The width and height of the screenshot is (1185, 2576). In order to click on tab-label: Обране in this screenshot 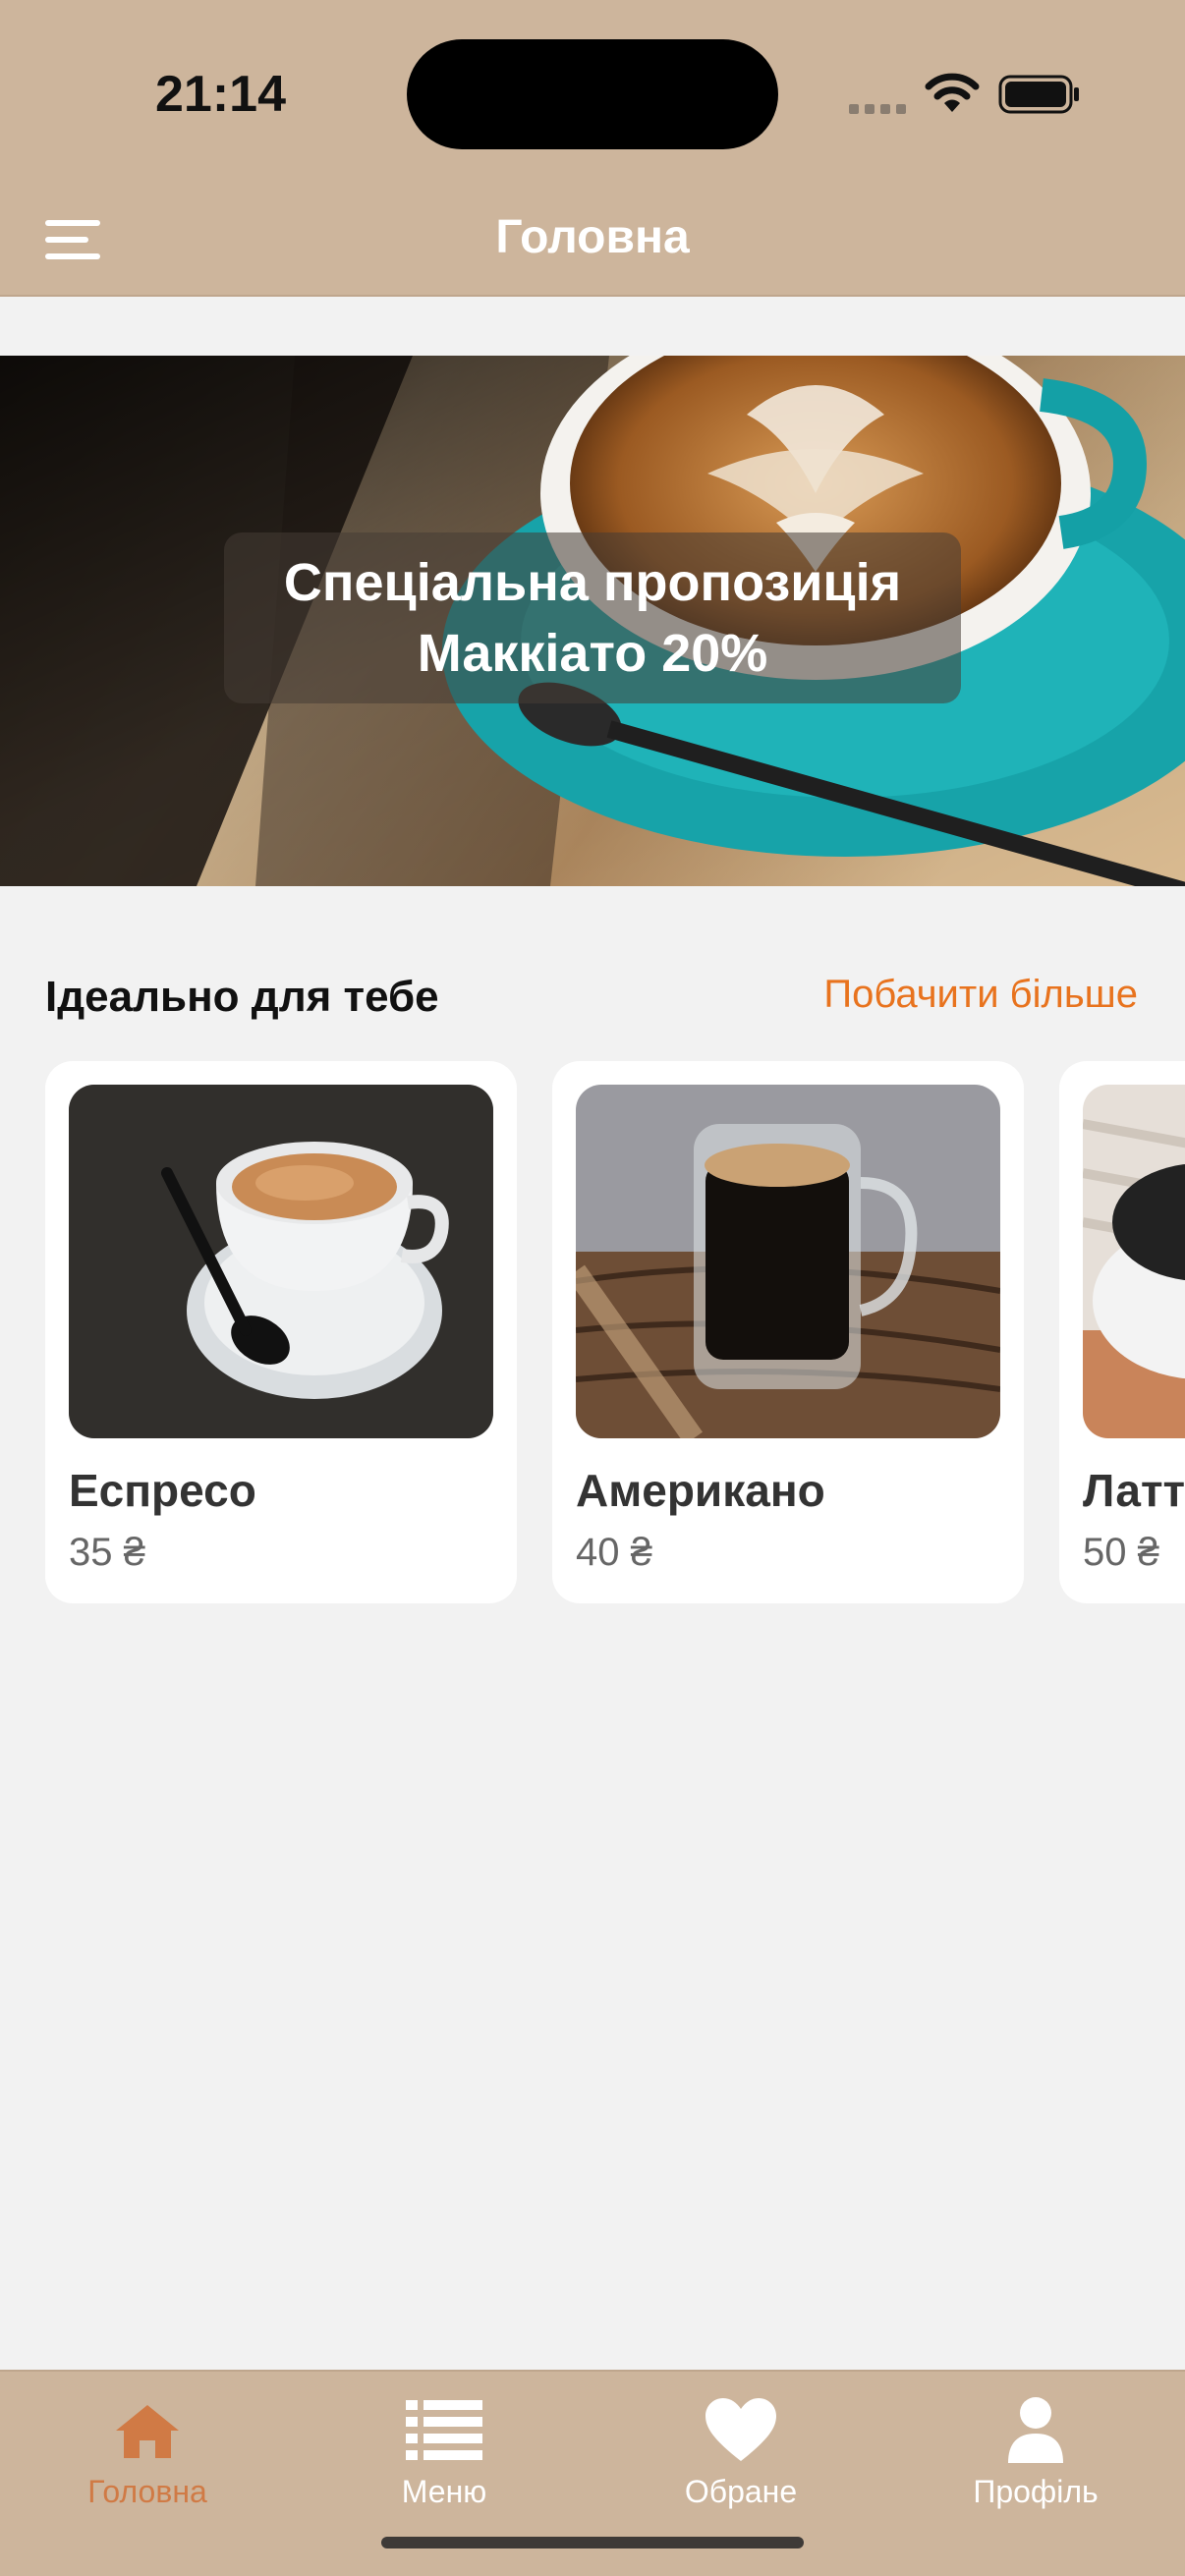, I will do `click(741, 2491)`.